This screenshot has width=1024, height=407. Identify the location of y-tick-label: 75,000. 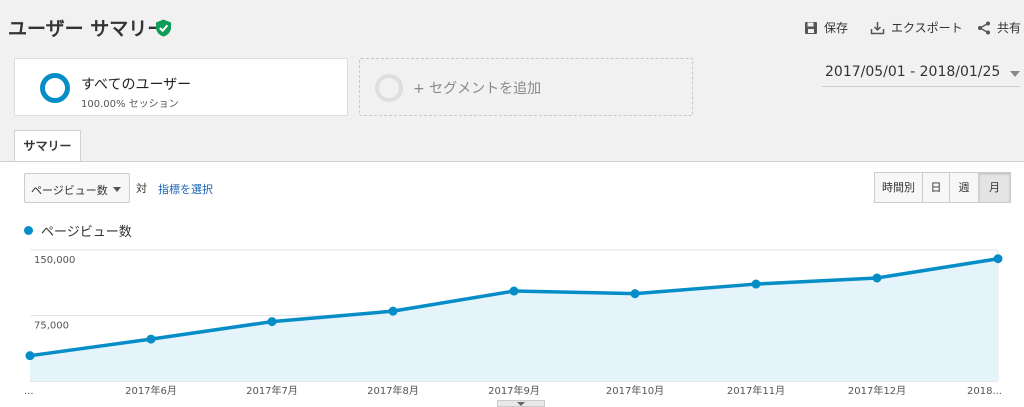
(51, 326).